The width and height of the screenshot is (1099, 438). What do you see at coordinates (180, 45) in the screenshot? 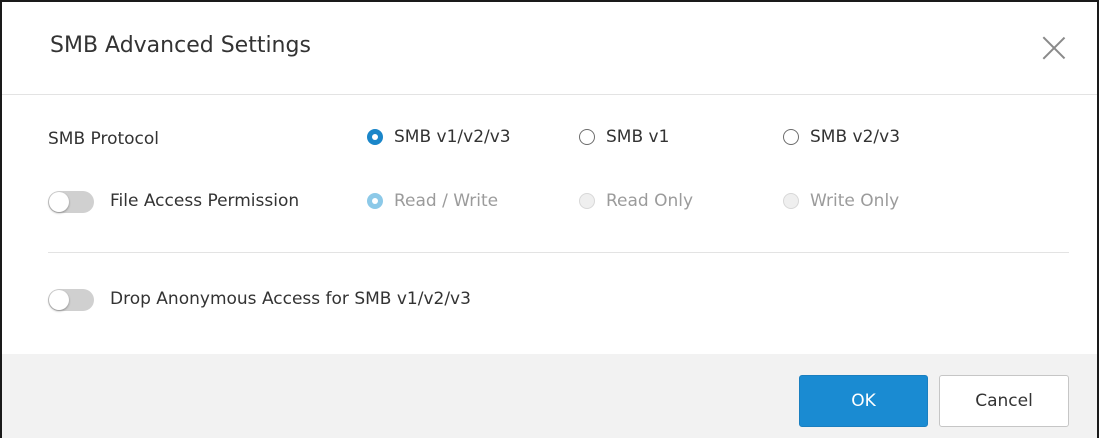
I see `dialog-title: SMB Advanced Settings` at bounding box center [180, 45].